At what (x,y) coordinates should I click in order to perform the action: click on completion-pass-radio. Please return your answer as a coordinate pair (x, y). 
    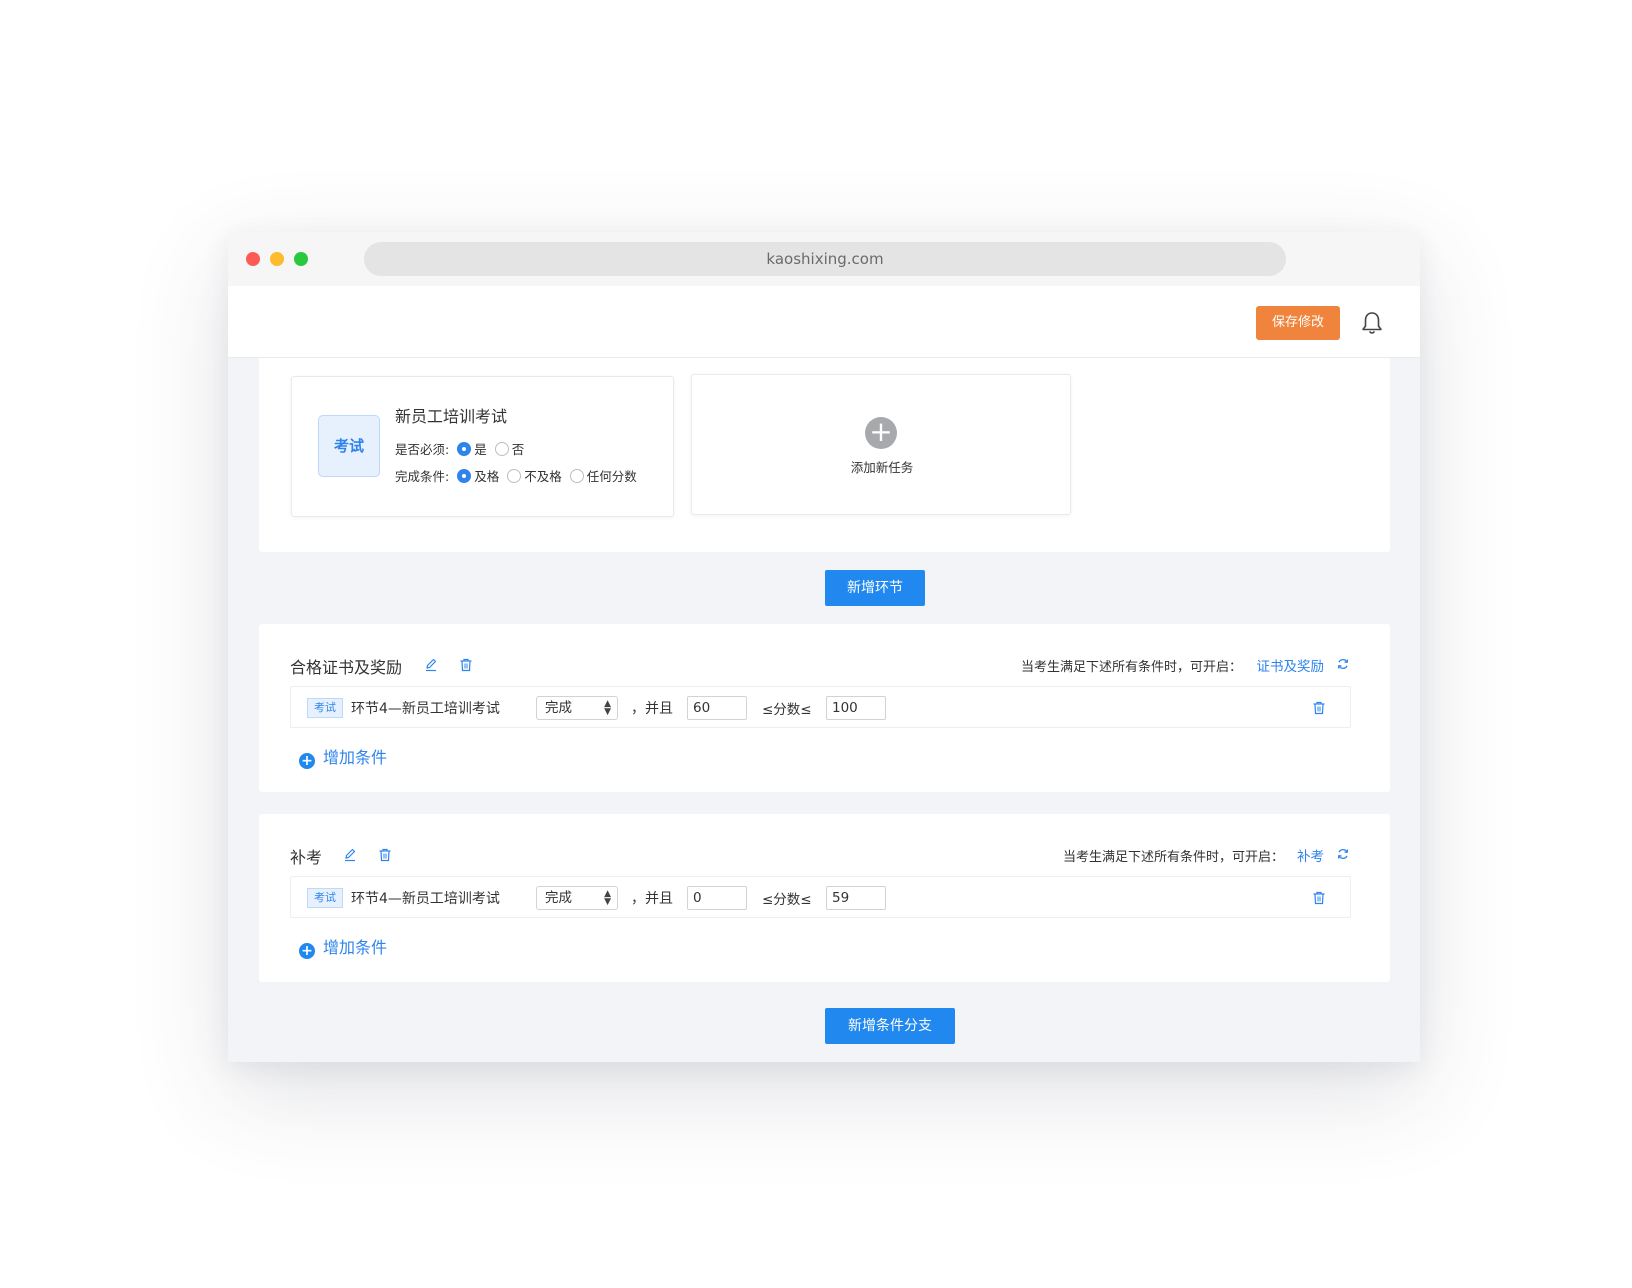
    Looking at the image, I should click on (464, 476).